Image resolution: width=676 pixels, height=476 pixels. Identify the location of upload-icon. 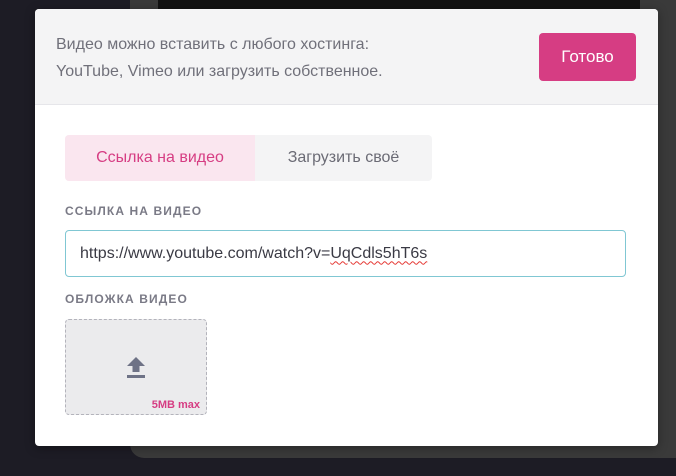
(136, 367).